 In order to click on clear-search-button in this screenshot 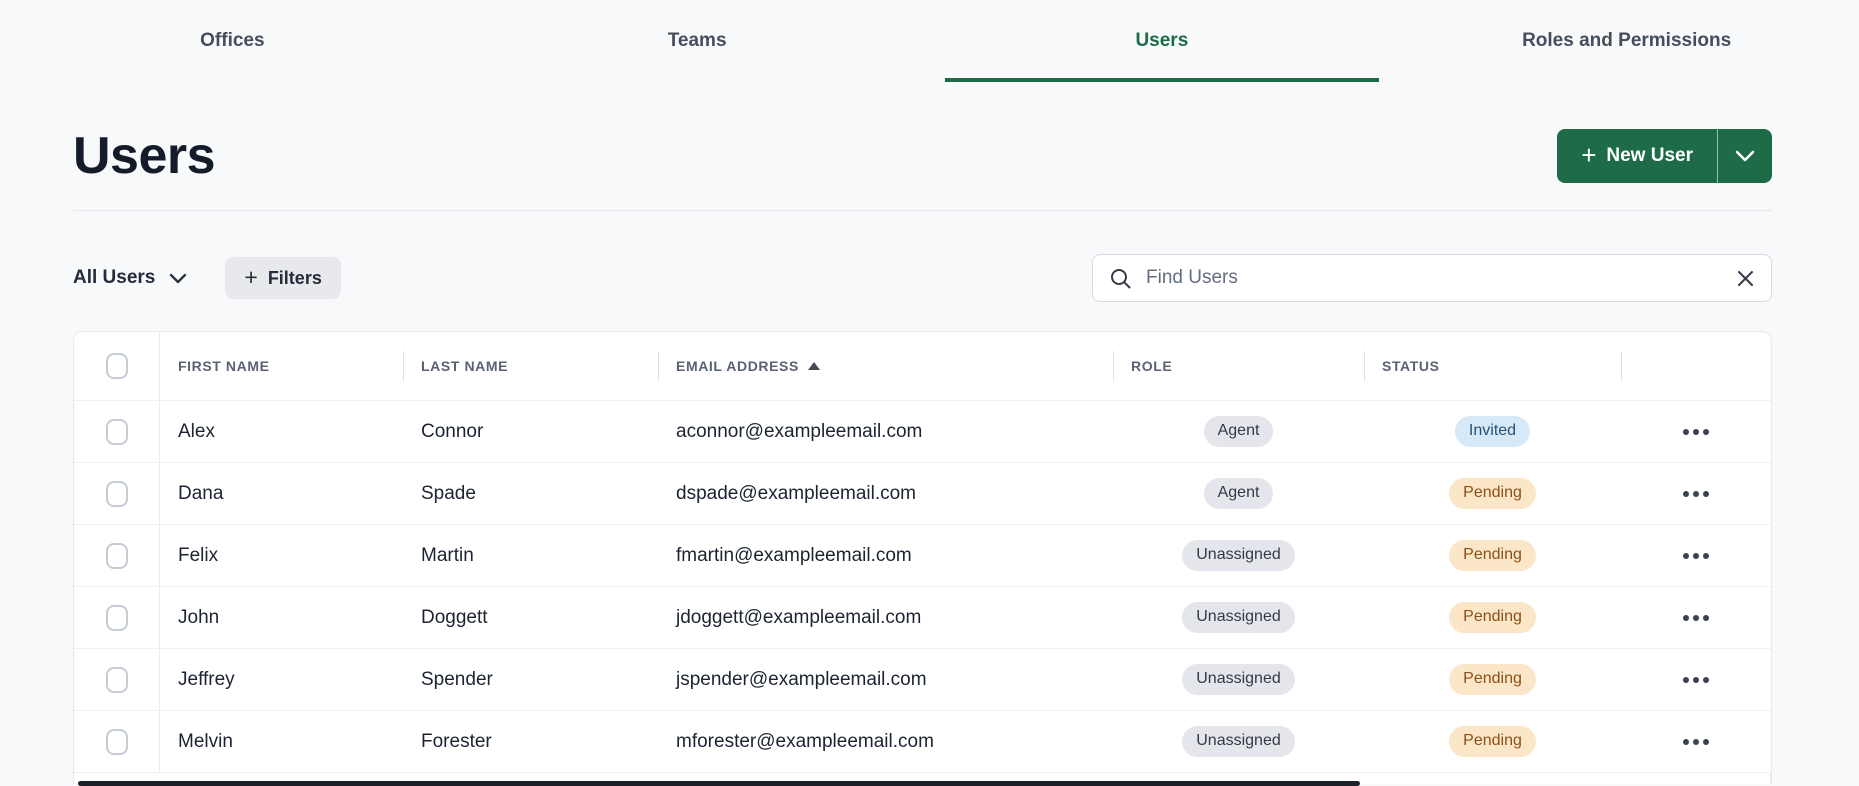, I will do `click(1745, 278)`.